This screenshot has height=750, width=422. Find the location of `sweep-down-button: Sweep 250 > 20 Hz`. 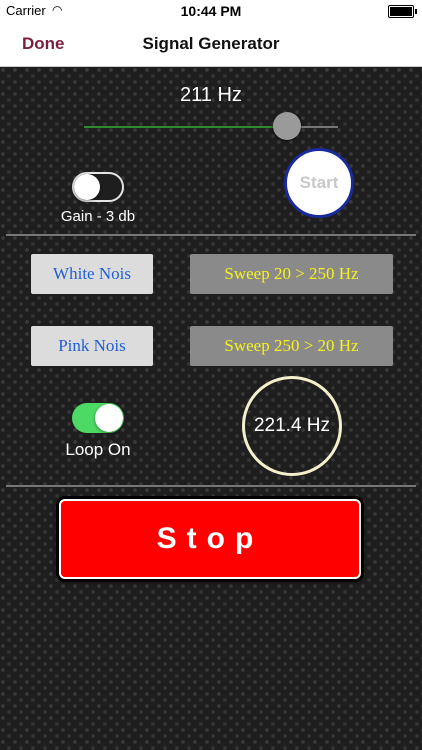

sweep-down-button: Sweep 250 > 20 Hz is located at coordinates (291, 346).